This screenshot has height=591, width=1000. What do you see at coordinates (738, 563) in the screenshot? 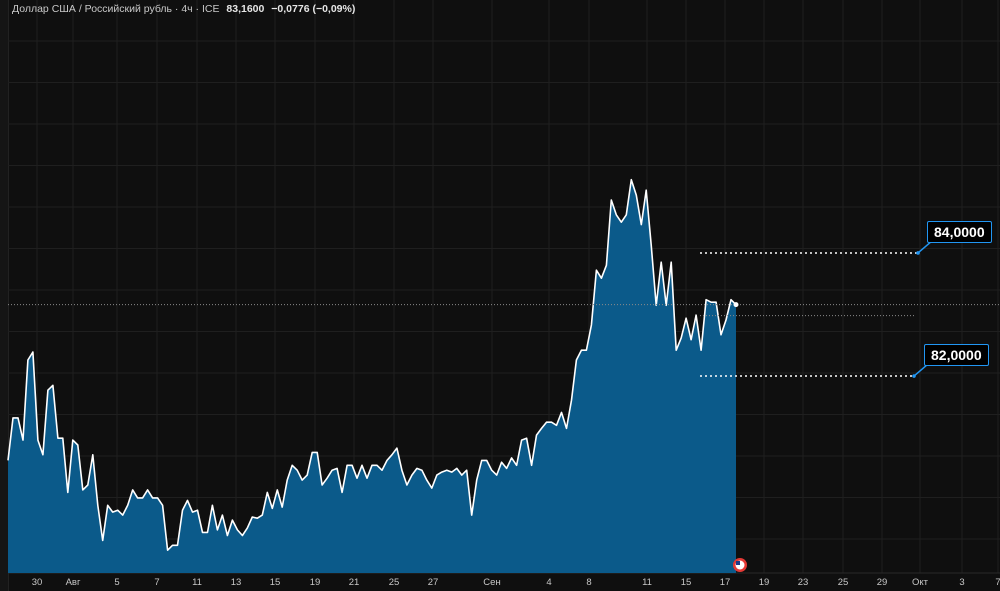
I see `us-flag-icon-canton` at bounding box center [738, 563].